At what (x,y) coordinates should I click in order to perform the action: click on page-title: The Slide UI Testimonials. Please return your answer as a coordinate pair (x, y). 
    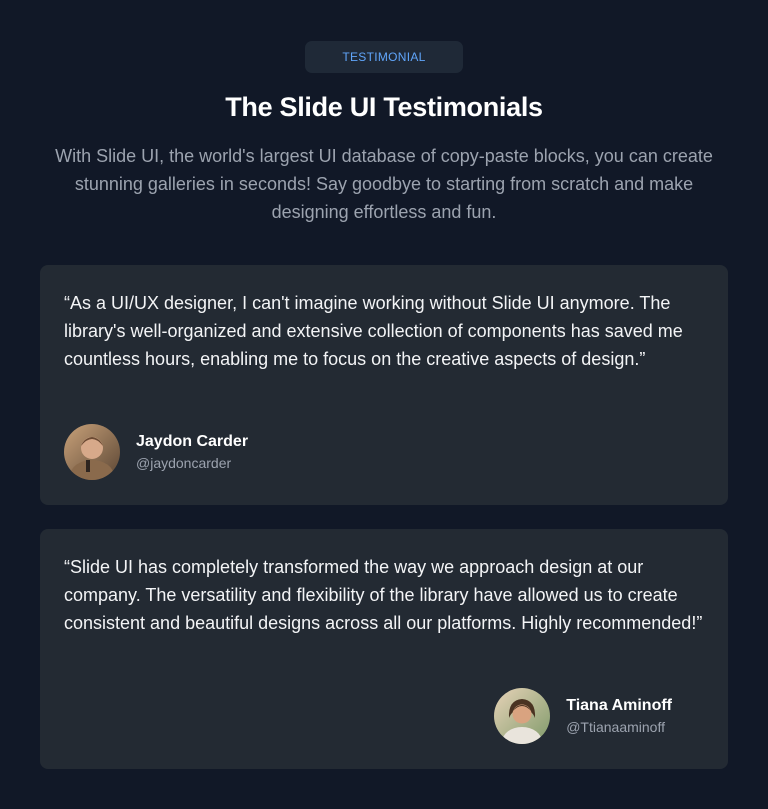
    Looking at the image, I should click on (384, 107).